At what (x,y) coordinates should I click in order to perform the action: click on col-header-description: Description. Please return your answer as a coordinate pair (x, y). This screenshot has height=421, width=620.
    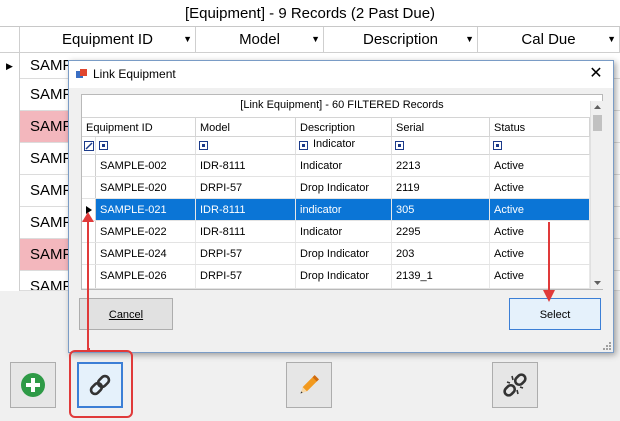
    Looking at the image, I should click on (344, 127).